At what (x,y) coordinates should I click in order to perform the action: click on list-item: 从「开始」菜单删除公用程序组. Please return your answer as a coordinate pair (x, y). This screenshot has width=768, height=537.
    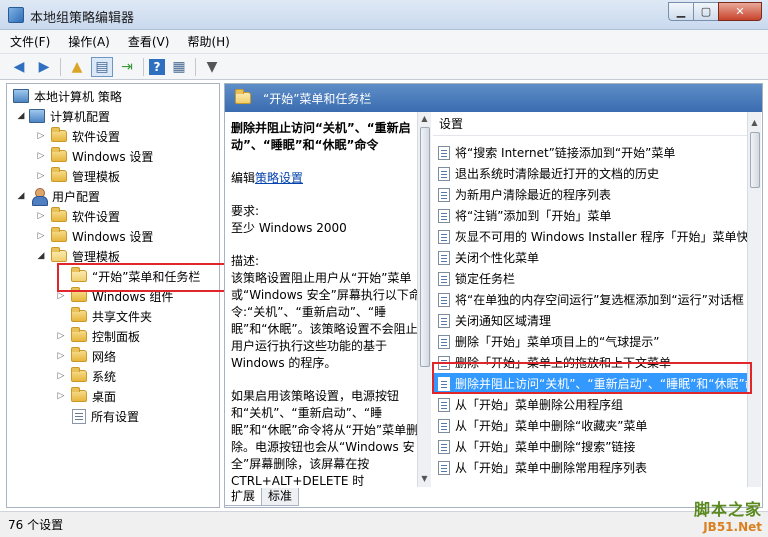
    Looking at the image, I should click on (590, 404).